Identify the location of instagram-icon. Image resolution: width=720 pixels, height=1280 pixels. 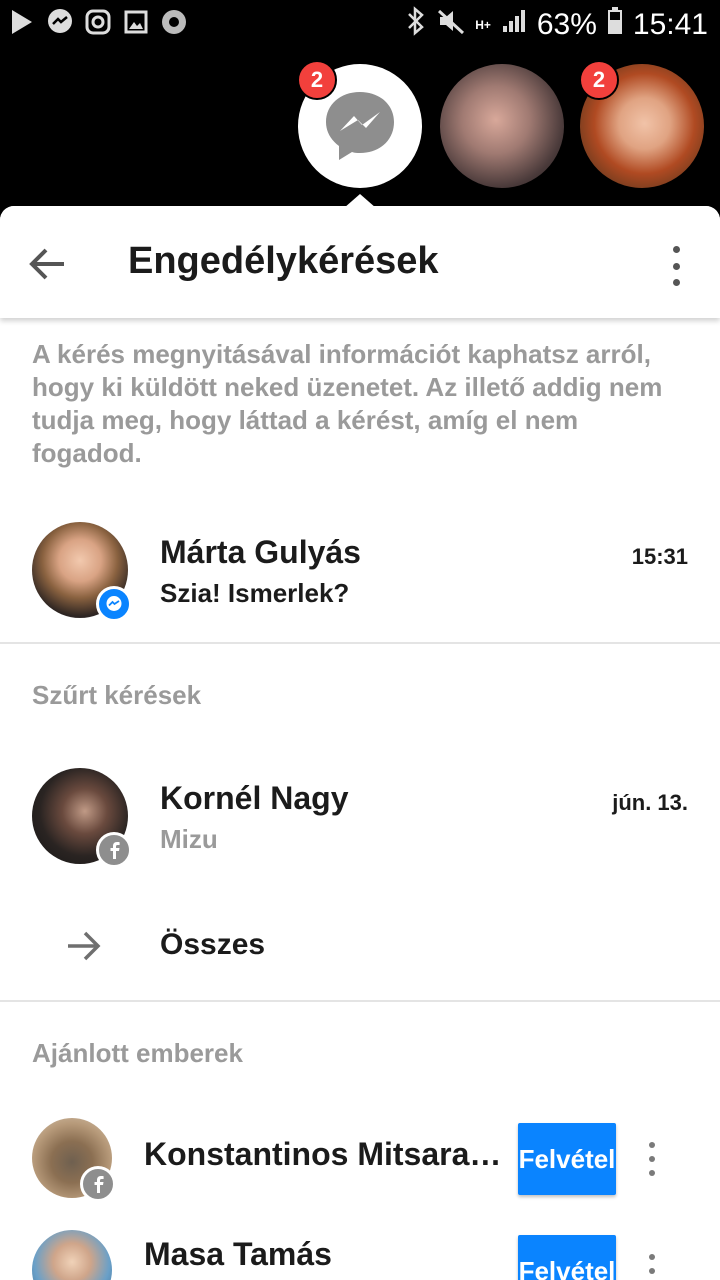
(98, 22).